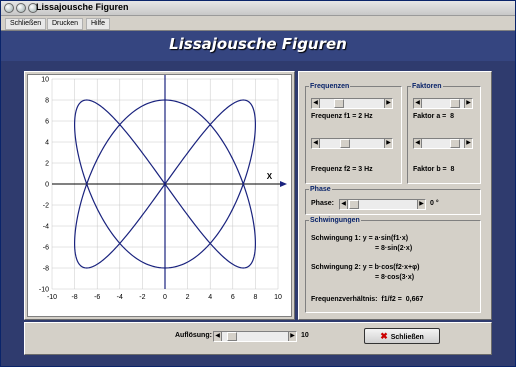 This screenshot has width=516, height=367. What do you see at coordinates (46, 227) in the screenshot?
I see `y-tick-label: -4` at bounding box center [46, 227].